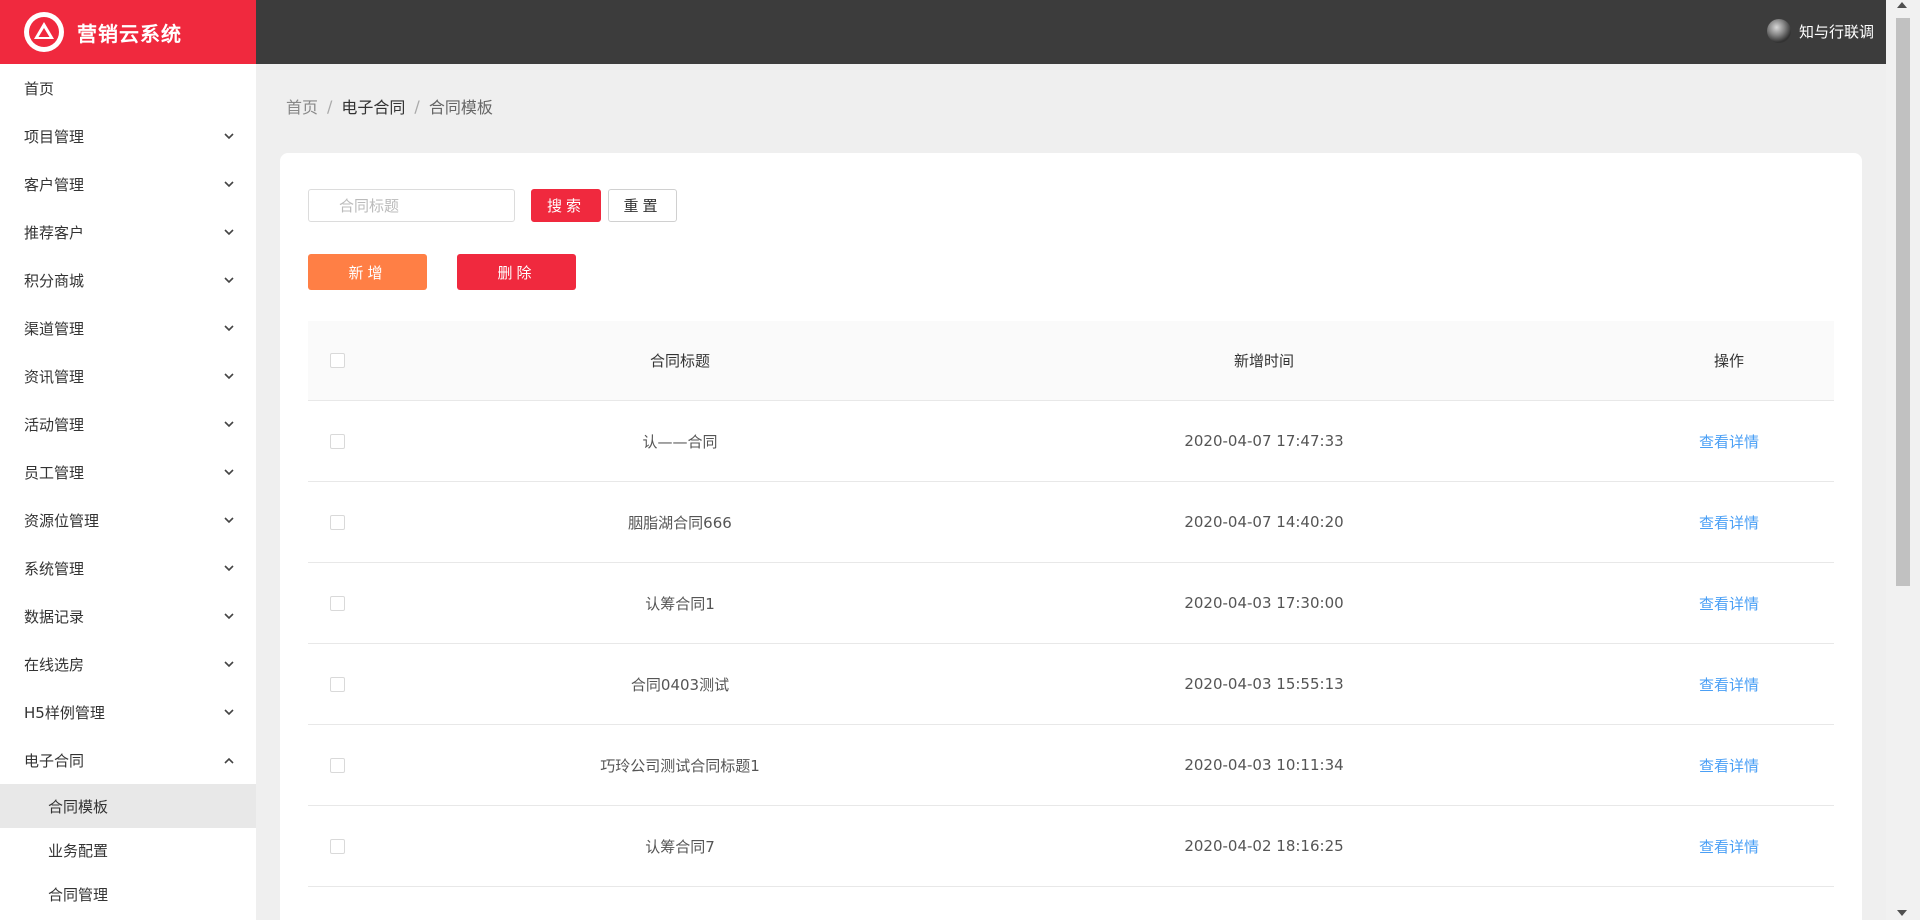  I want to click on cell-time: 2020-04-07 14:40:20, so click(1264, 522).